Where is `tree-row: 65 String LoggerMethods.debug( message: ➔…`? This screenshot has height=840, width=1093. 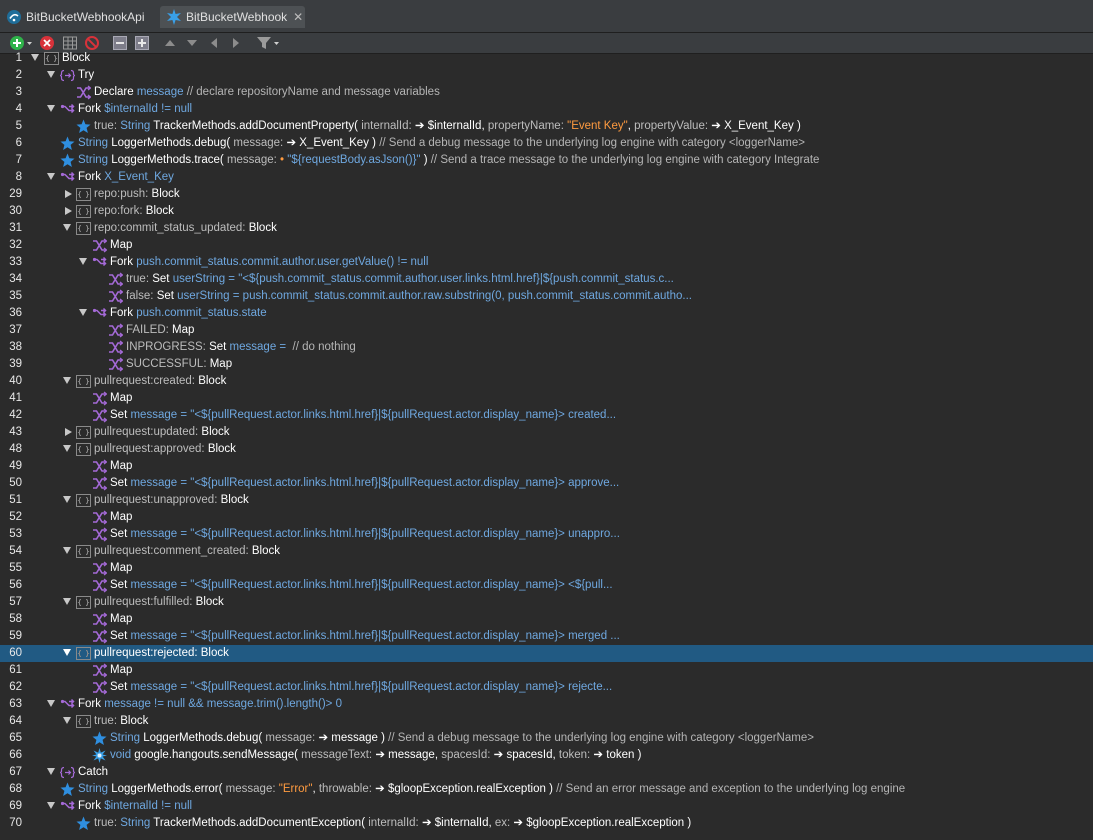 tree-row: 65 String LoggerMethods.debug( message: ➔… is located at coordinates (546, 738).